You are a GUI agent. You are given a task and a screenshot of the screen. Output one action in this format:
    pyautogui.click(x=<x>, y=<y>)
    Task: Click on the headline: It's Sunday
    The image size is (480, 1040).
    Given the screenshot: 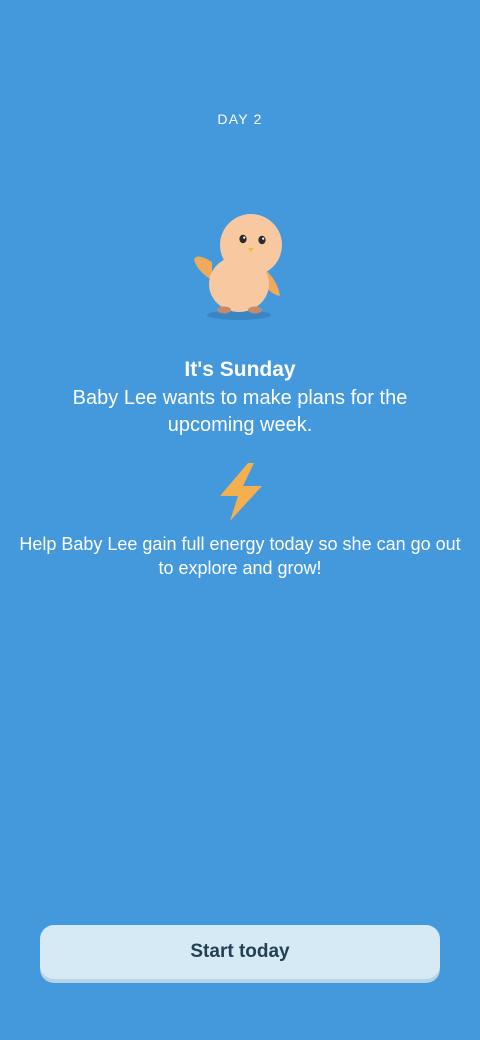 What is the action you would take?
    pyautogui.click(x=240, y=369)
    